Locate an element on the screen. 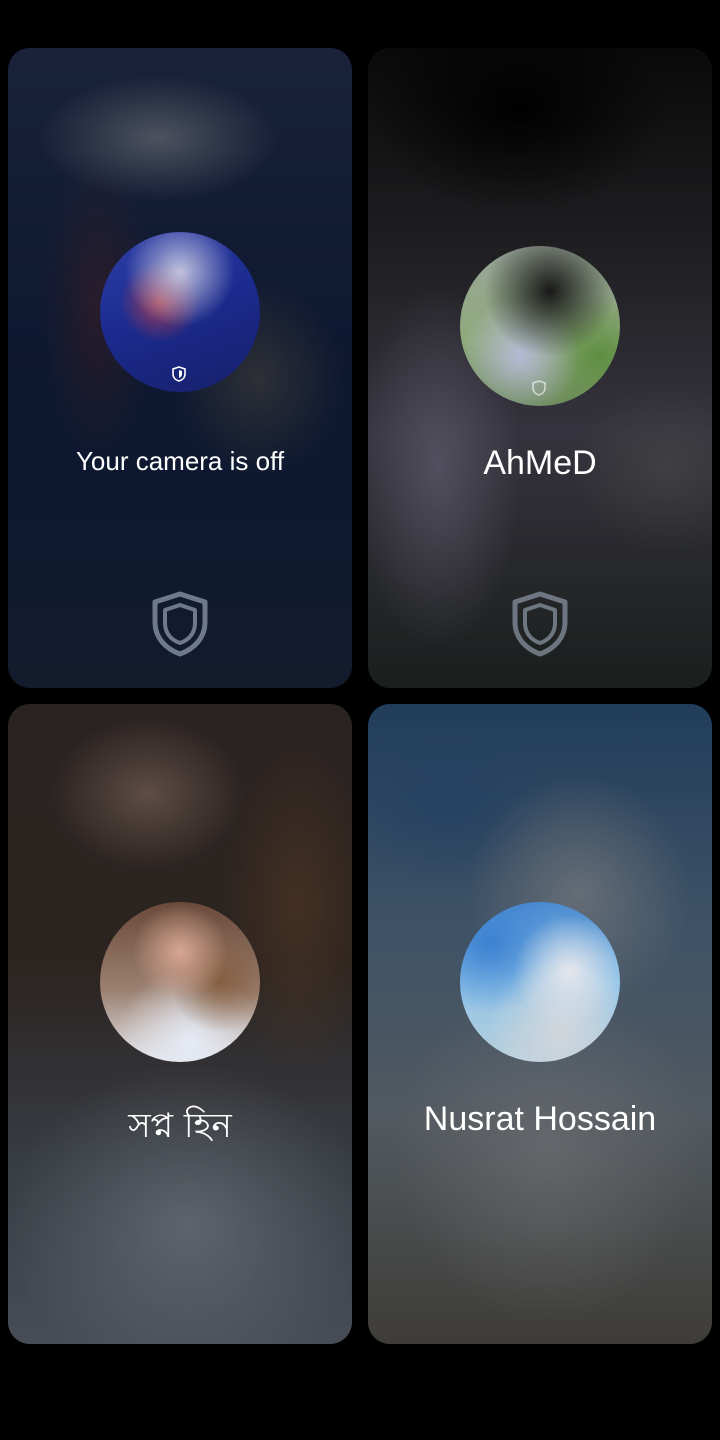 This screenshot has width=720, height=1440. participant-name: AhMeD is located at coordinates (540, 463).